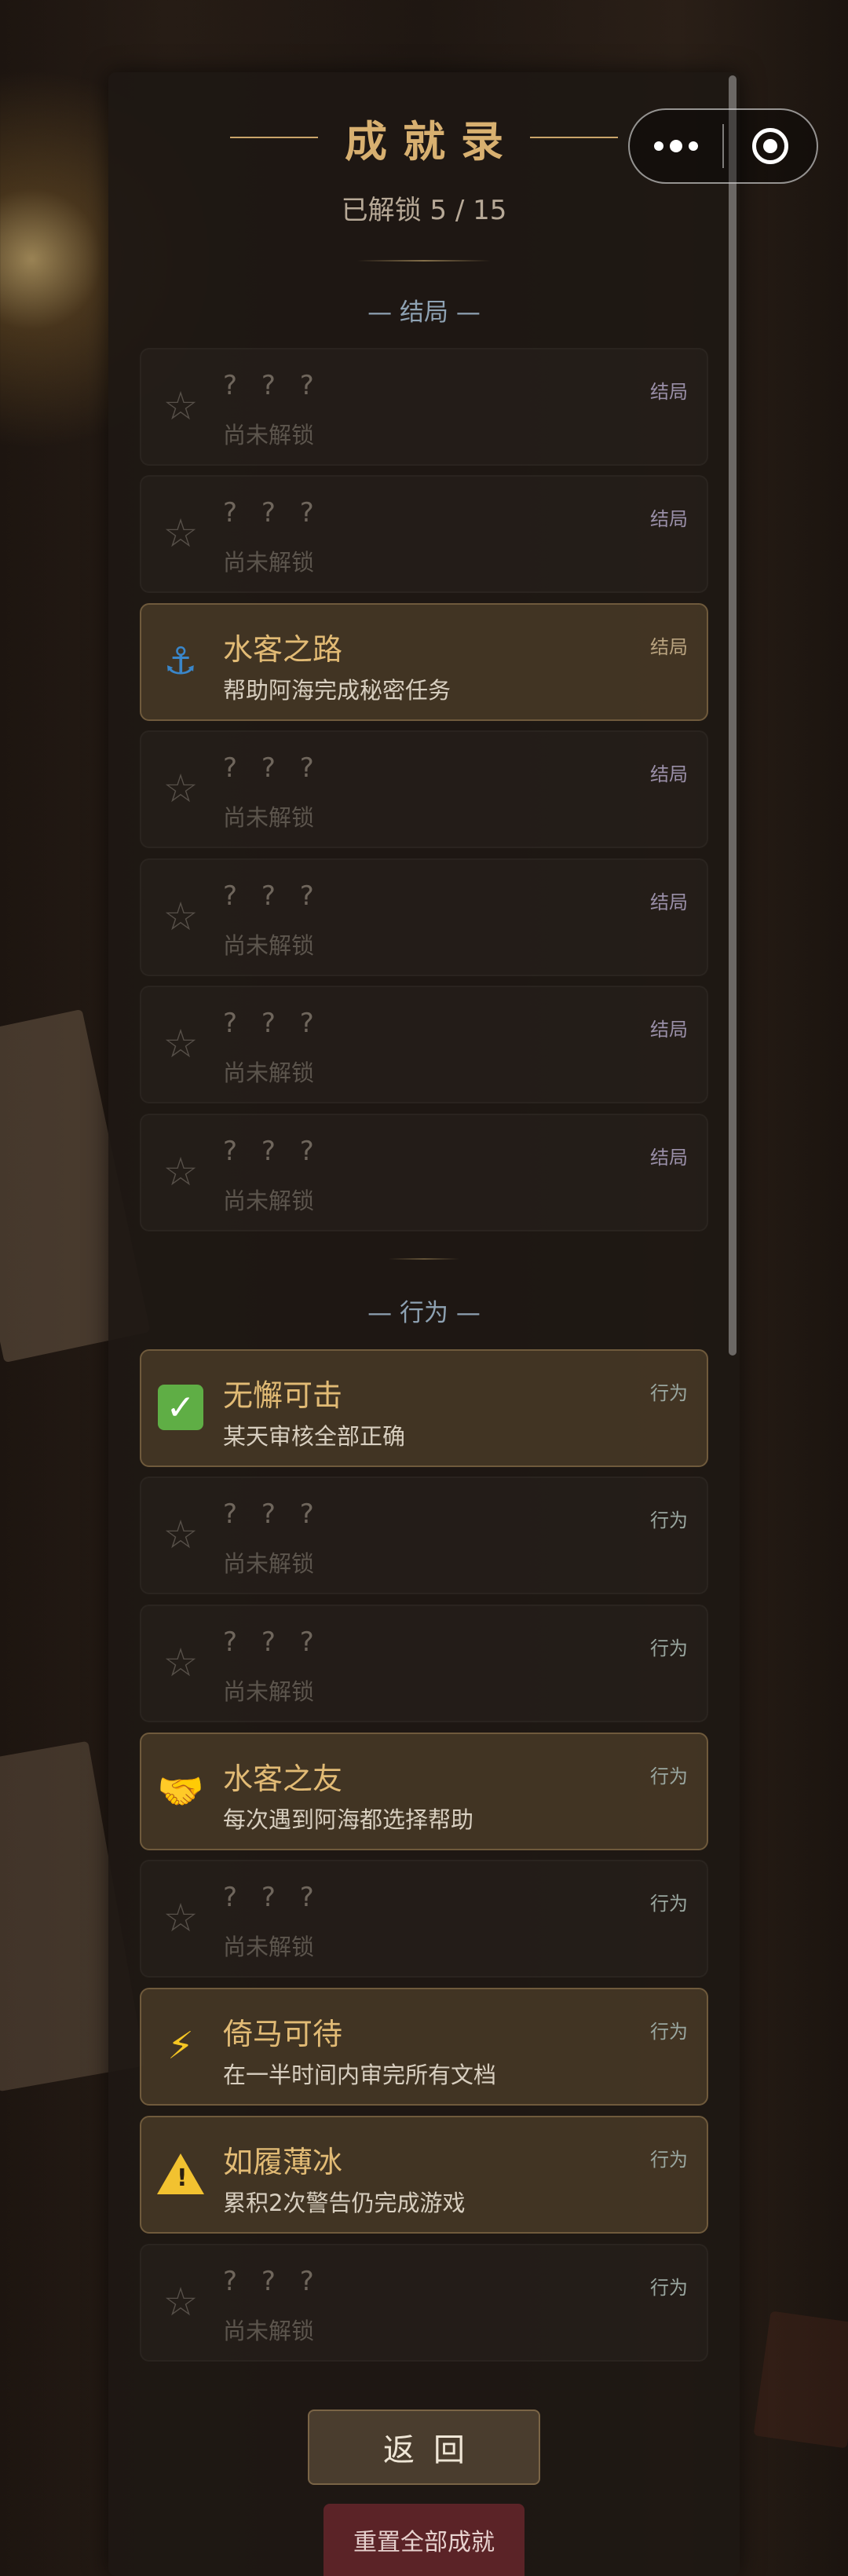  I want to click on unlock-progress: 已解锁 5 / 15, so click(424, 211).